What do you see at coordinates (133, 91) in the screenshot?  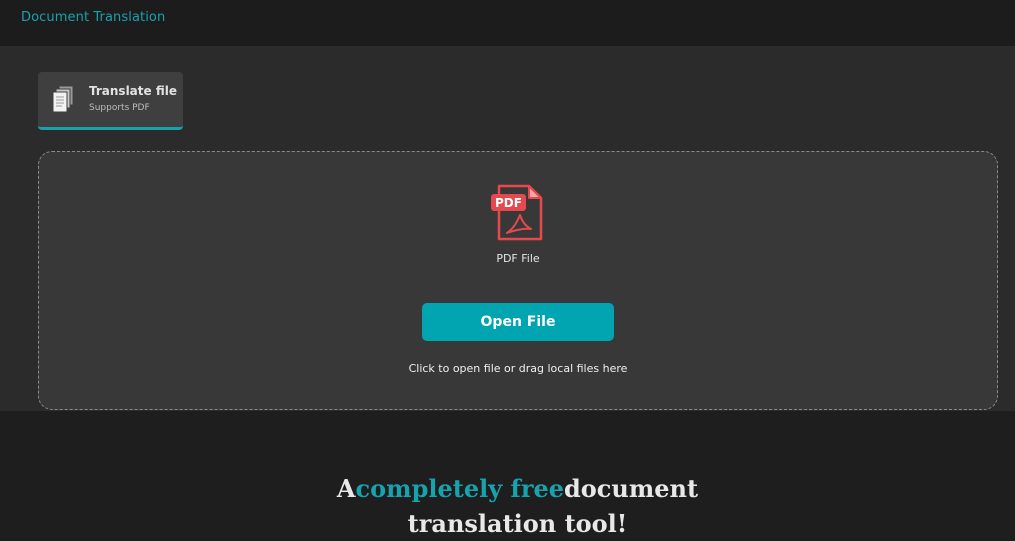 I see `mode-title: Translate file` at bounding box center [133, 91].